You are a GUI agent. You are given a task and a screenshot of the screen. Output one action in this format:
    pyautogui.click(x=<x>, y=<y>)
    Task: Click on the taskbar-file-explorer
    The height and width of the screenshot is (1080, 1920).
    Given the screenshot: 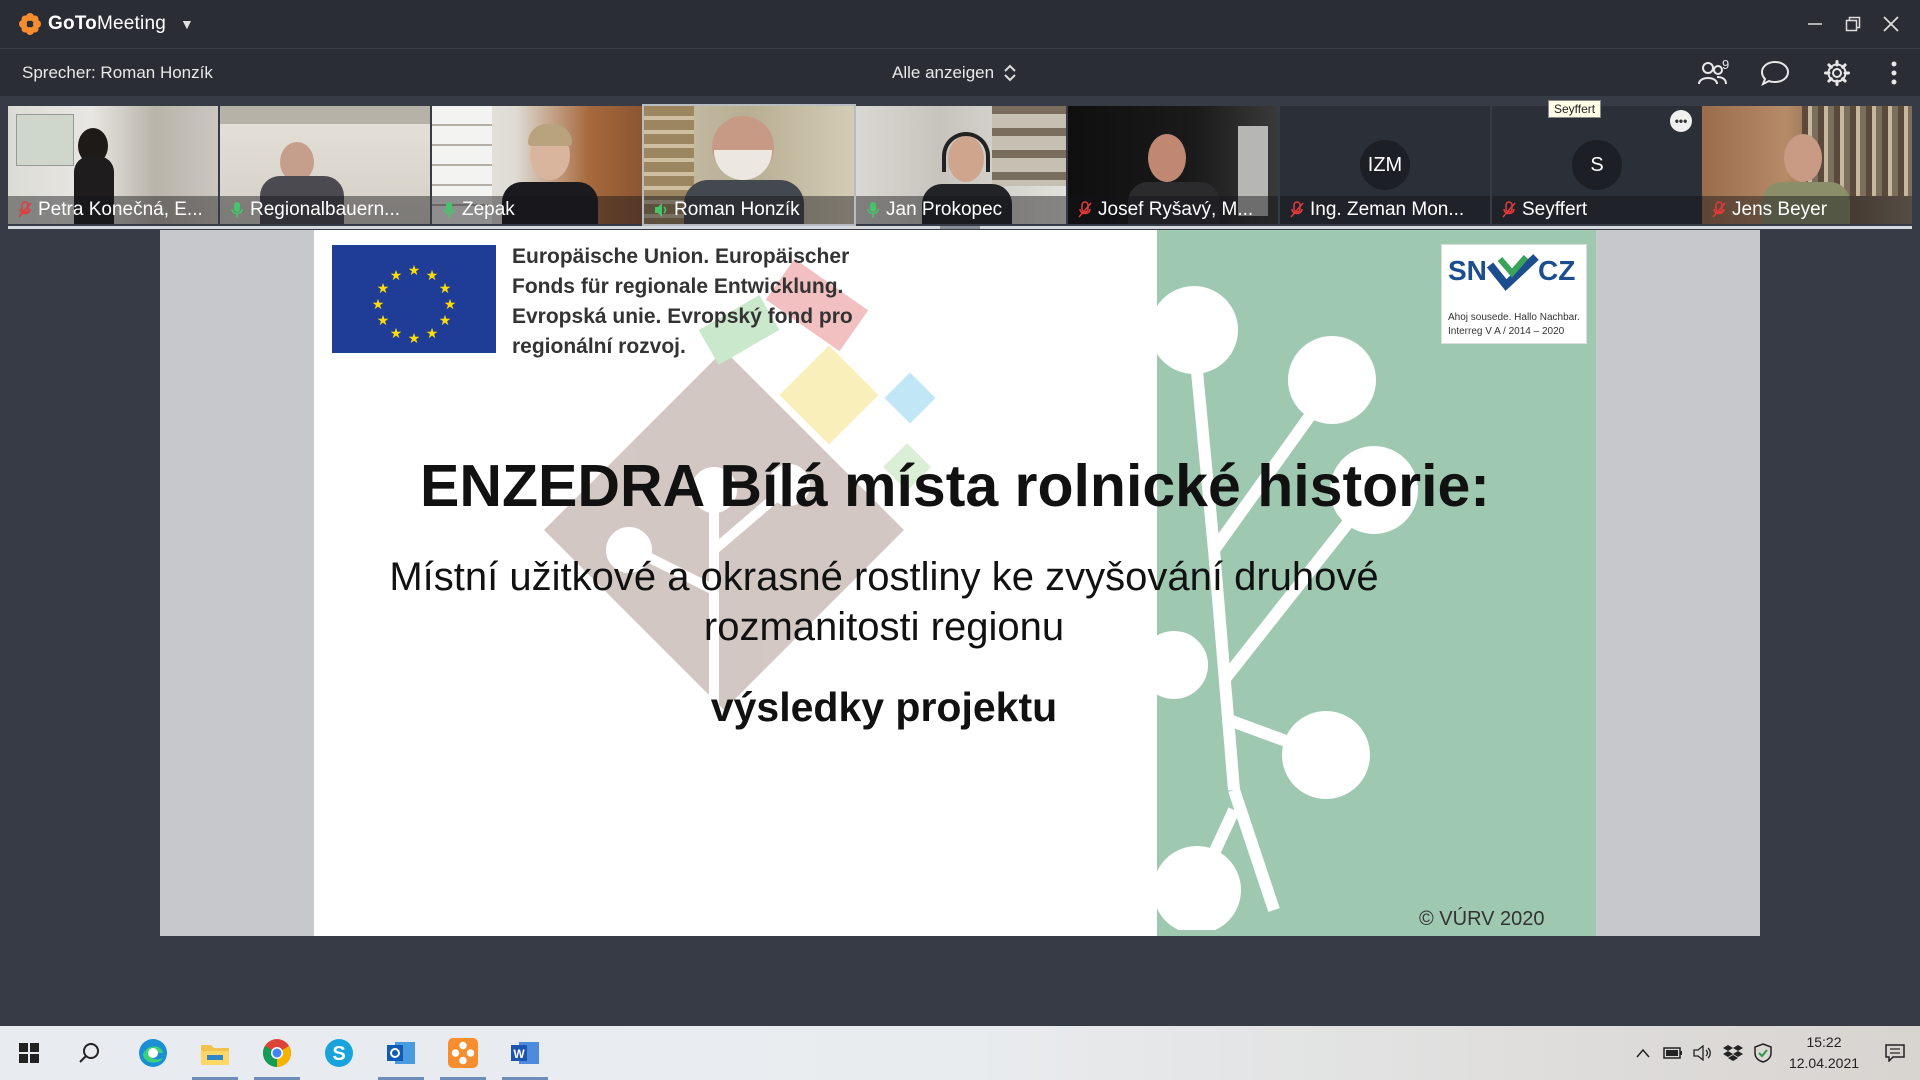 What is the action you would take?
    pyautogui.click(x=215, y=1053)
    